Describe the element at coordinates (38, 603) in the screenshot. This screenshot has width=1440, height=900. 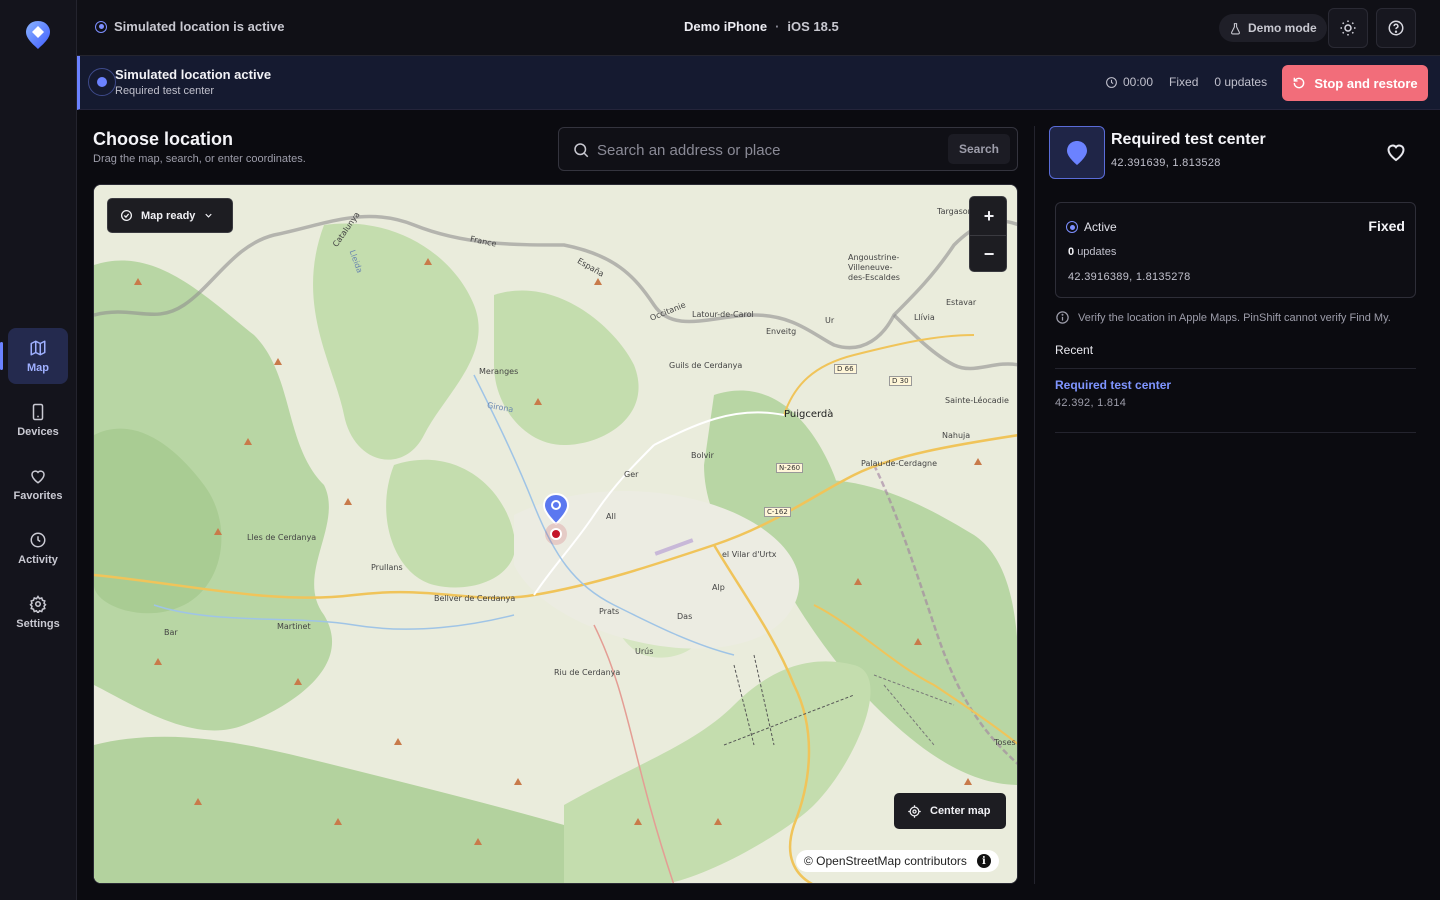
I see `gear-icon` at that location.